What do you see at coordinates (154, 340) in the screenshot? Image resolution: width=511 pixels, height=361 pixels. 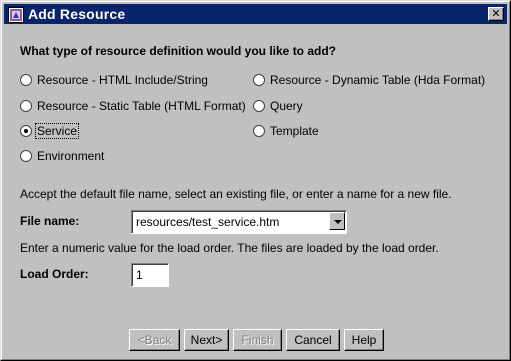 I see `back-button: <Back` at bounding box center [154, 340].